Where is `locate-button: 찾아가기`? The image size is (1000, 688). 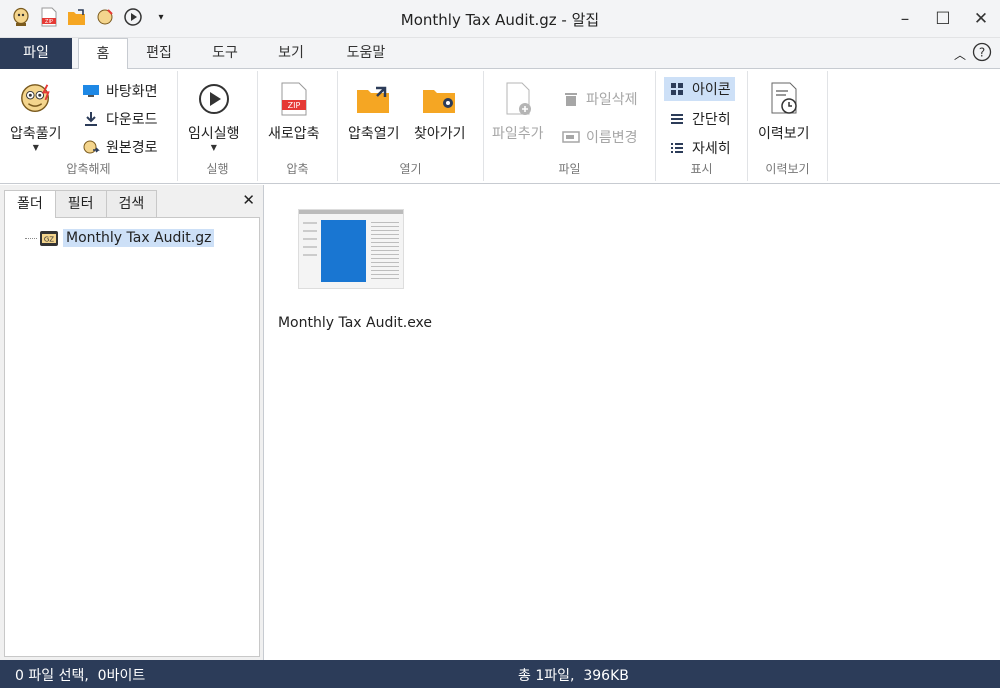
locate-button: 찾아가기 is located at coordinates (440, 112).